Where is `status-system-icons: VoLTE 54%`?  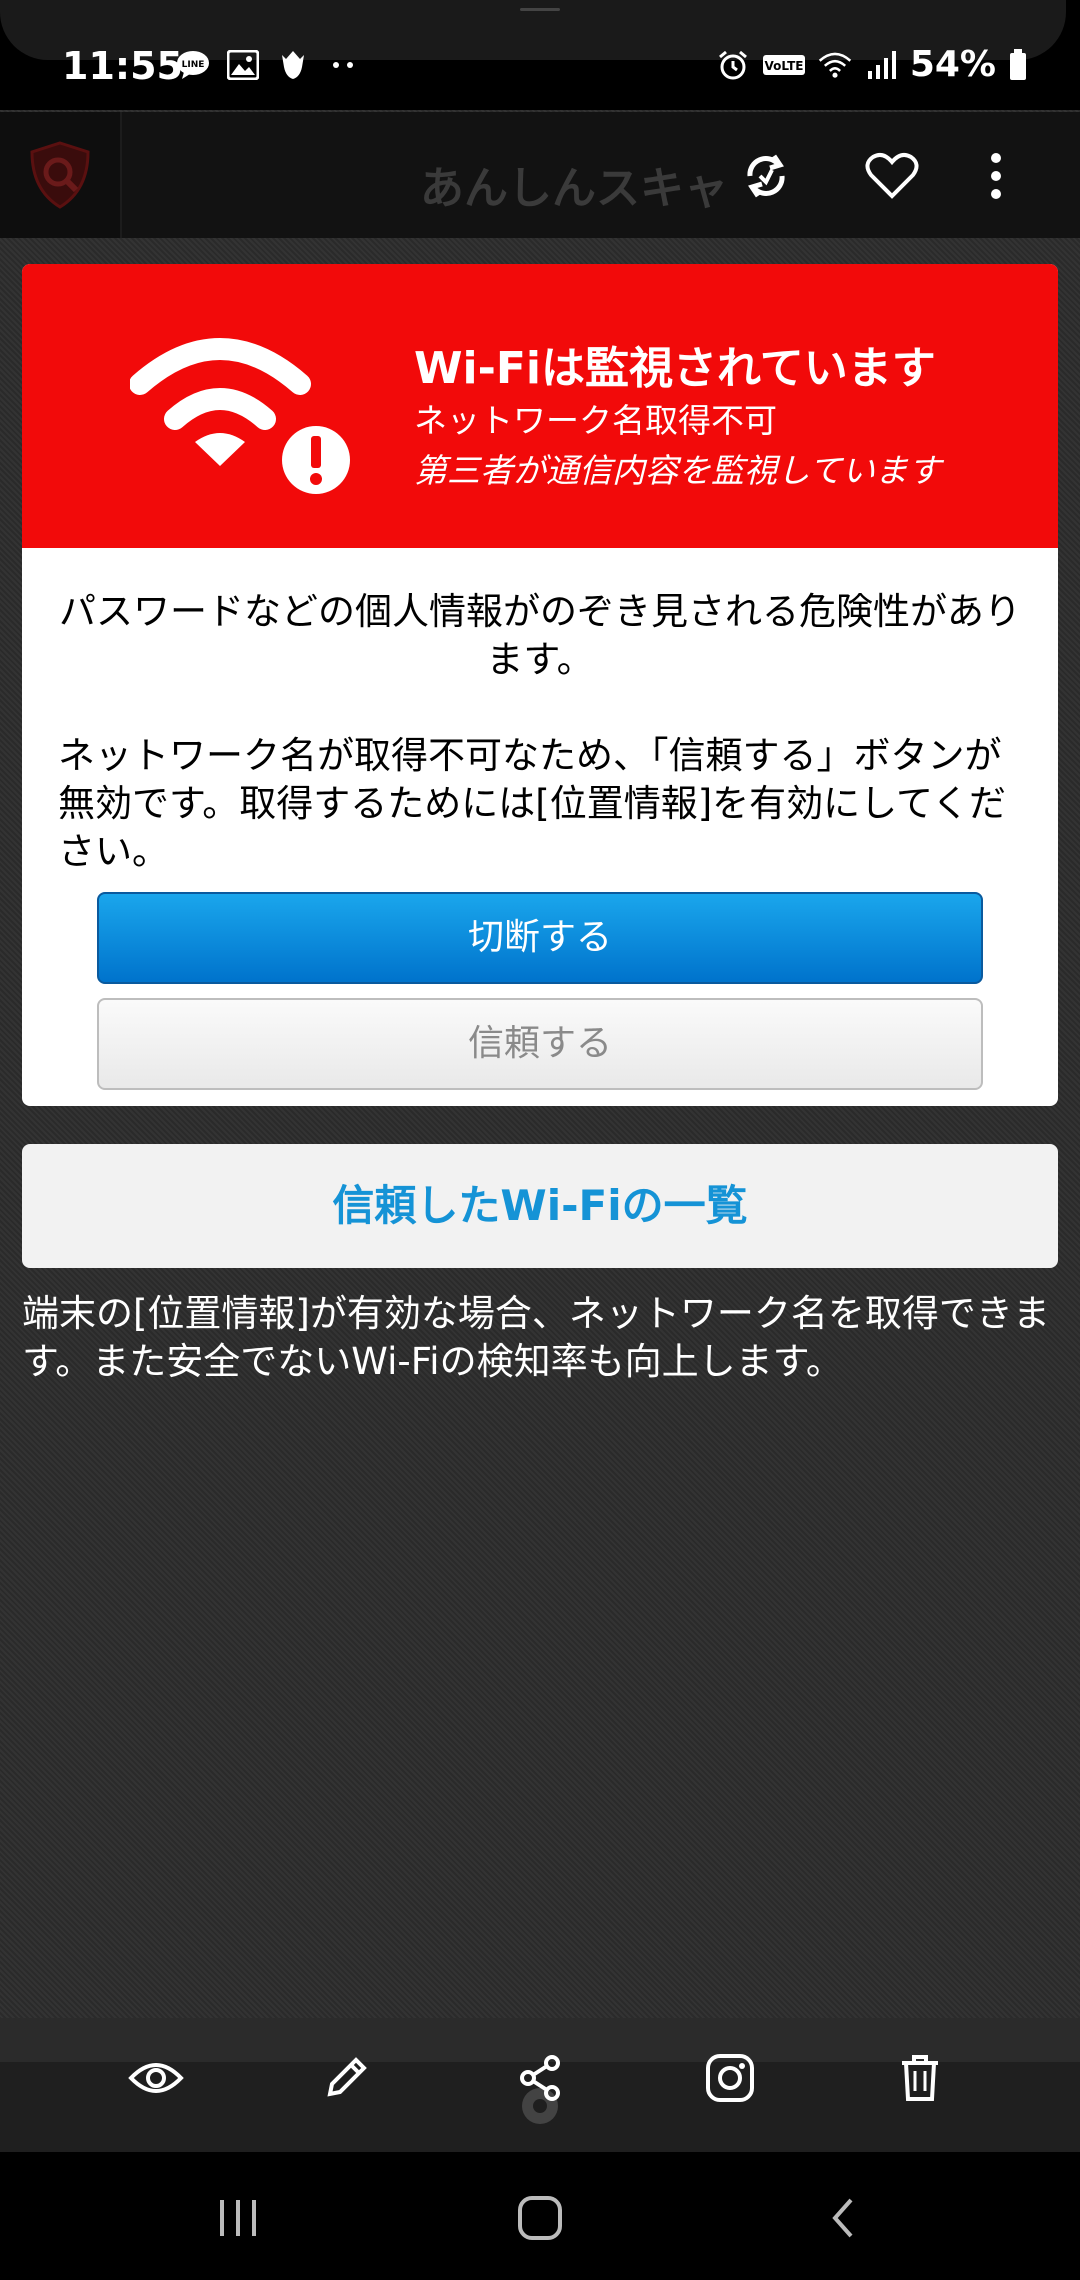
status-system-icons: VoLTE 54% is located at coordinates (872, 64).